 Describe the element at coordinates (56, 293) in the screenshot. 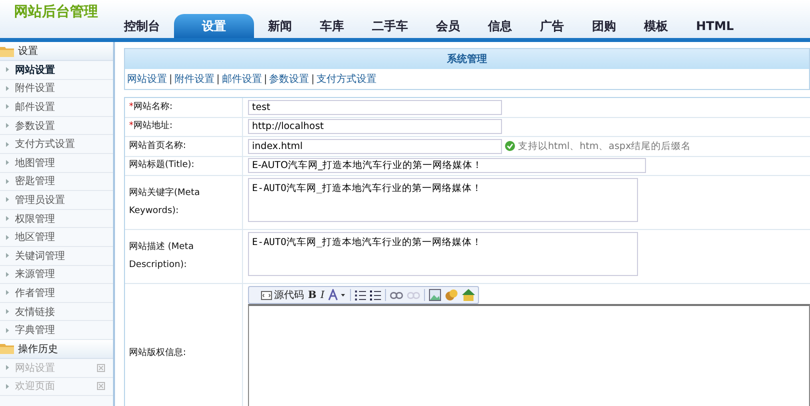

I see `sidebar-item: 作者管理` at that location.